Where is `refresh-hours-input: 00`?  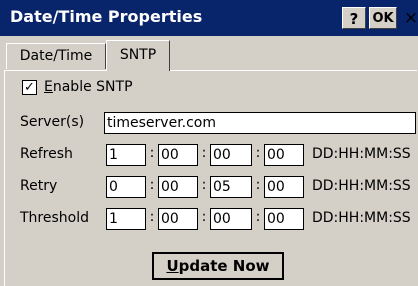
refresh-hours-input: 00 is located at coordinates (178, 155).